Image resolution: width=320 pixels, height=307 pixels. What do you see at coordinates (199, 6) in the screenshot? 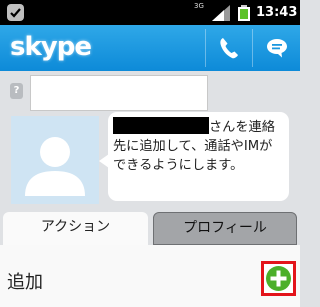
I see `network-type-label: 3G` at bounding box center [199, 6].